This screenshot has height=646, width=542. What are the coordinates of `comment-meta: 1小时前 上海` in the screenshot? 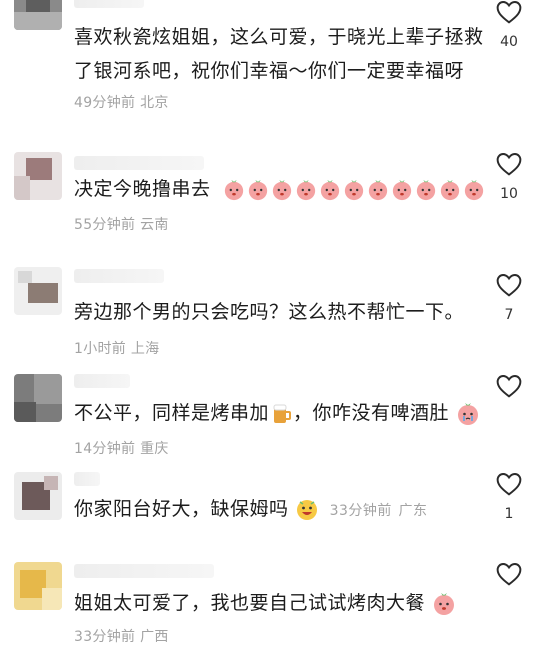 It's located at (116, 348).